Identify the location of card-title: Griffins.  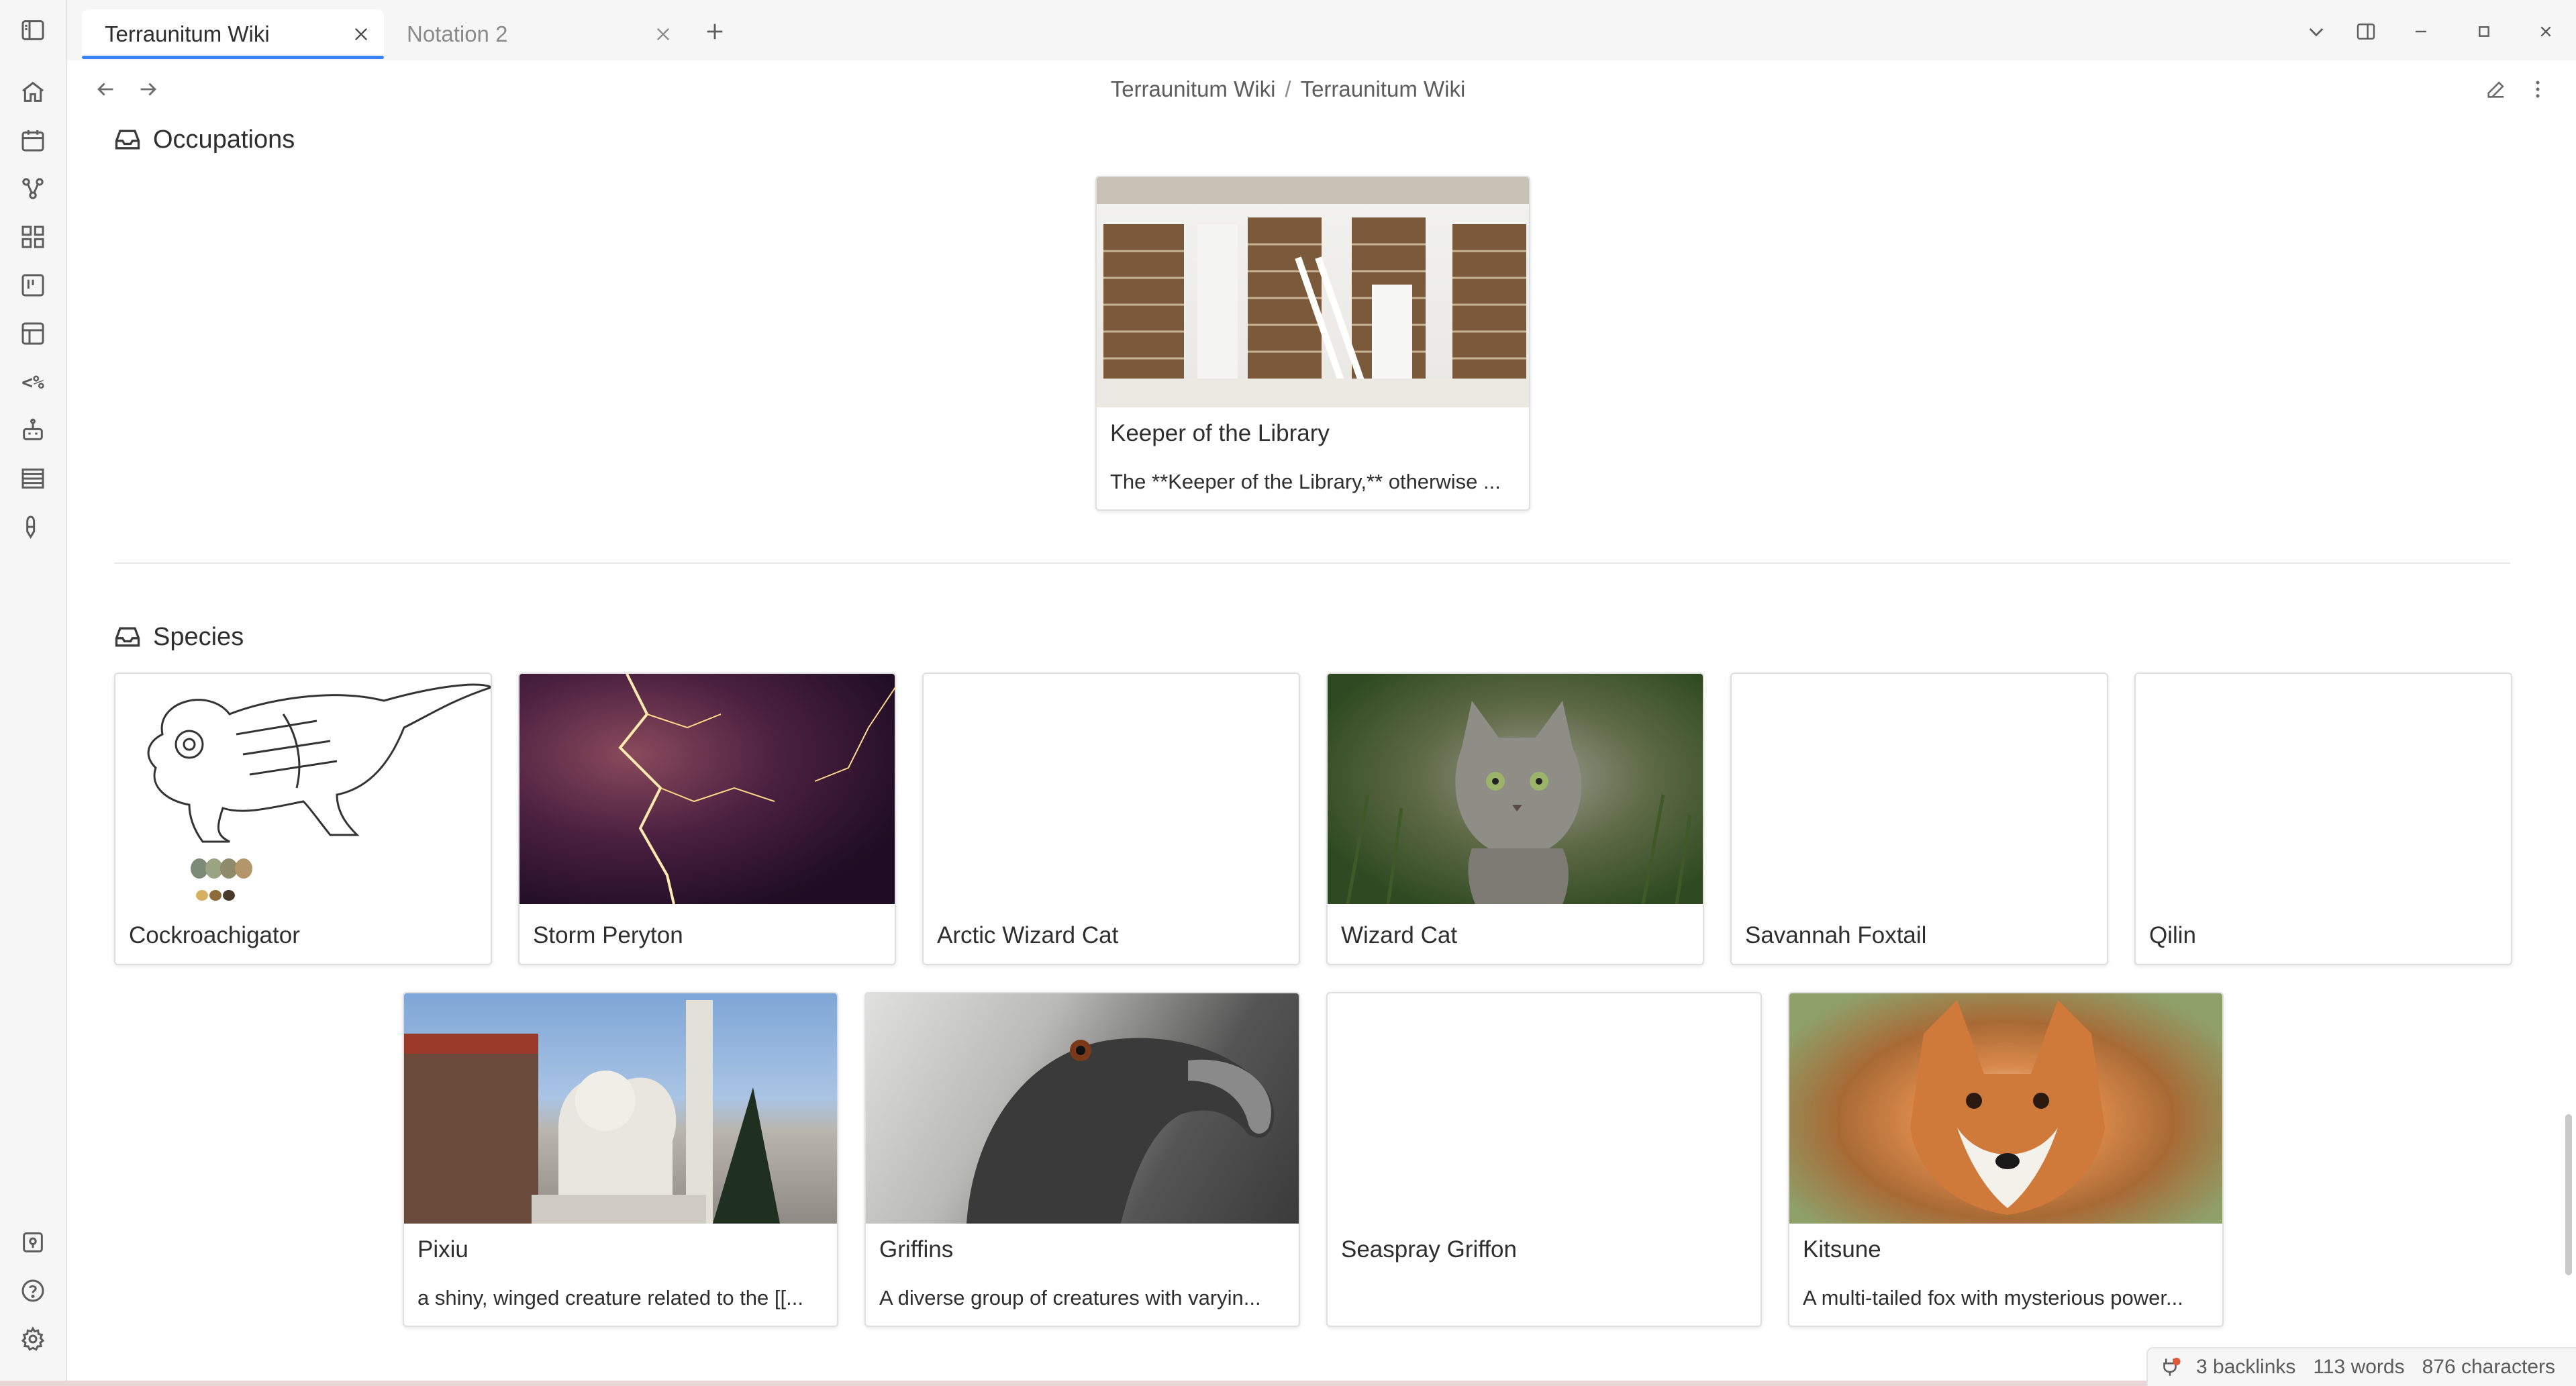
(916, 1249).